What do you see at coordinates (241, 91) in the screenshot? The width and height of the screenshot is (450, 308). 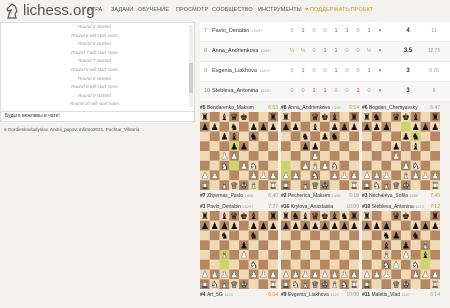 I see `player-name: Stebleva_Antonina 1123?` at bounding box center [241, 91].